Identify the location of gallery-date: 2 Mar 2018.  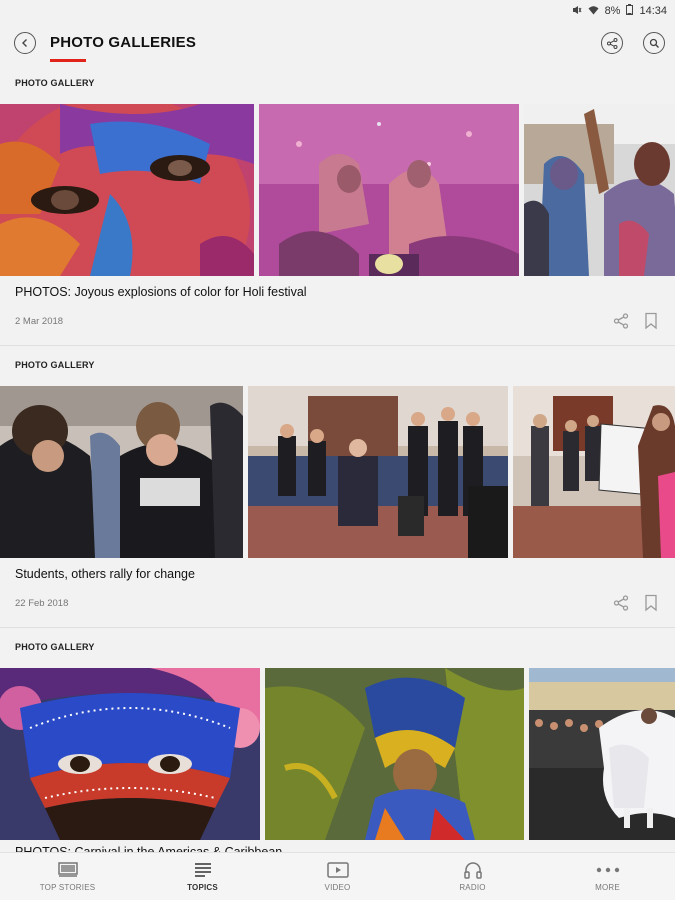
(39, 321).